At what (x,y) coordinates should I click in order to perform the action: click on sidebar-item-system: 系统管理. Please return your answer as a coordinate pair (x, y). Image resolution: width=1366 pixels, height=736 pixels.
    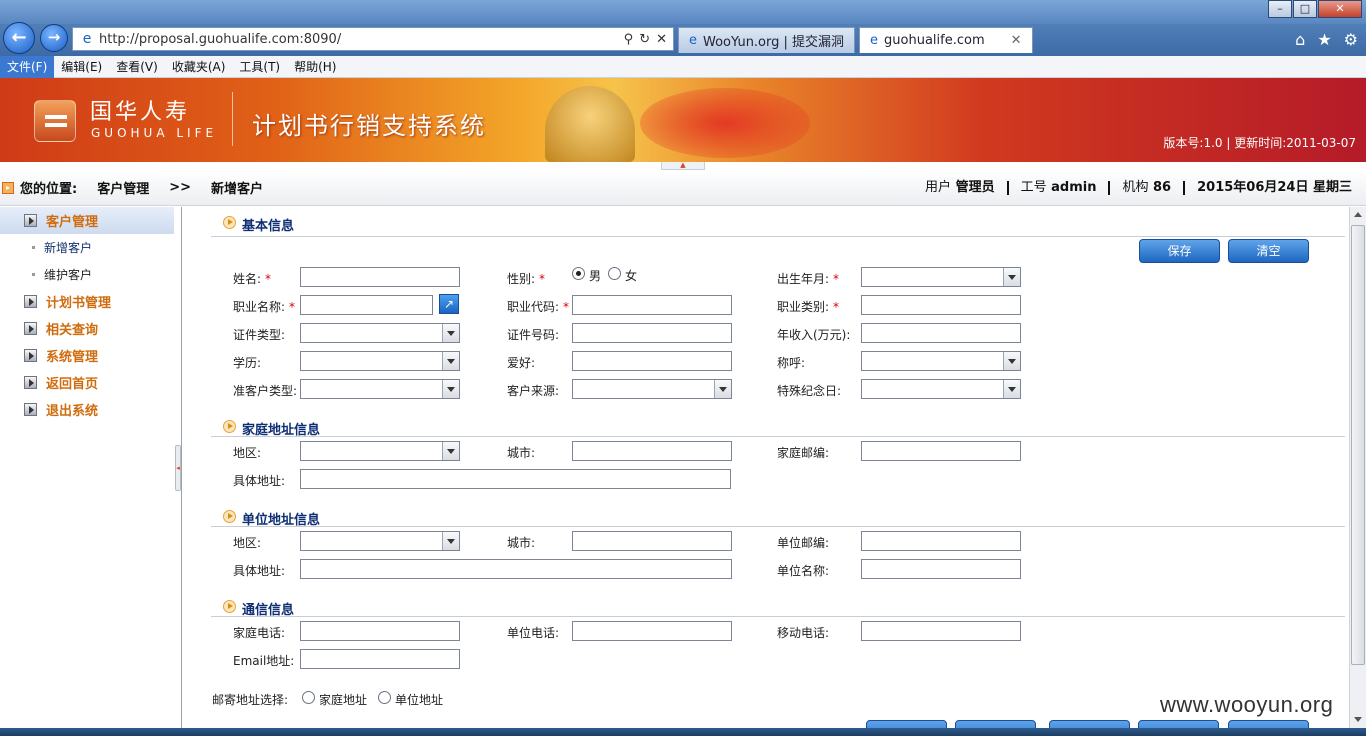
    Looking at the image, I should click on (87, 355).